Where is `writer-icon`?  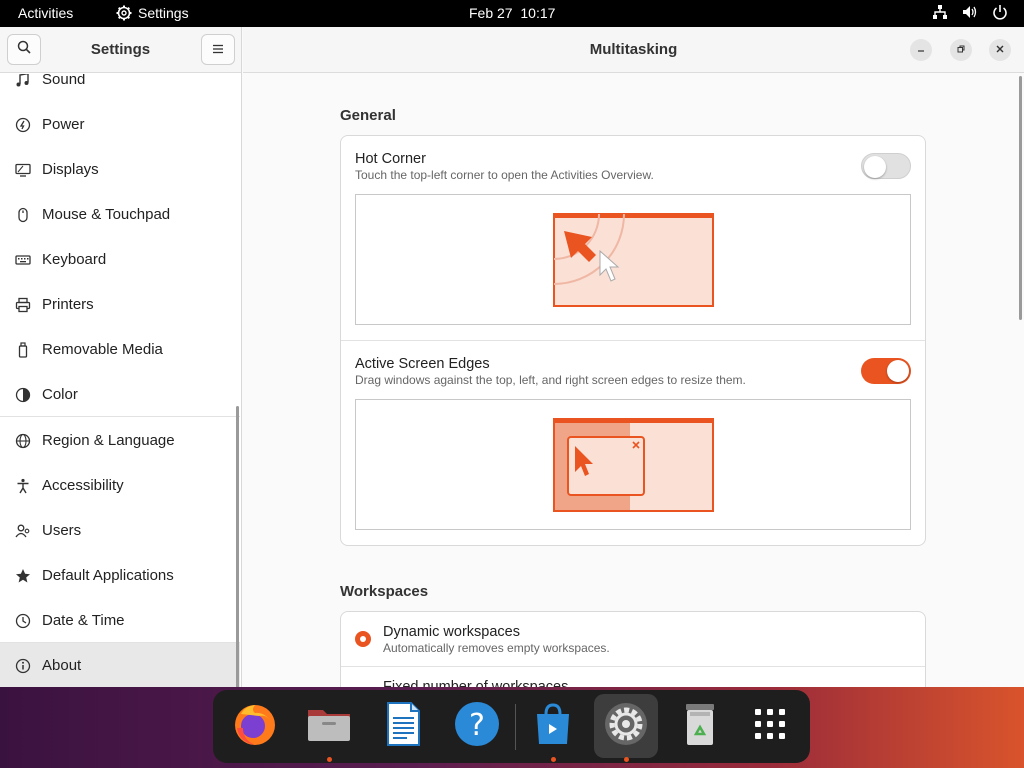 writer-icon is located at coordinates (403, 726).